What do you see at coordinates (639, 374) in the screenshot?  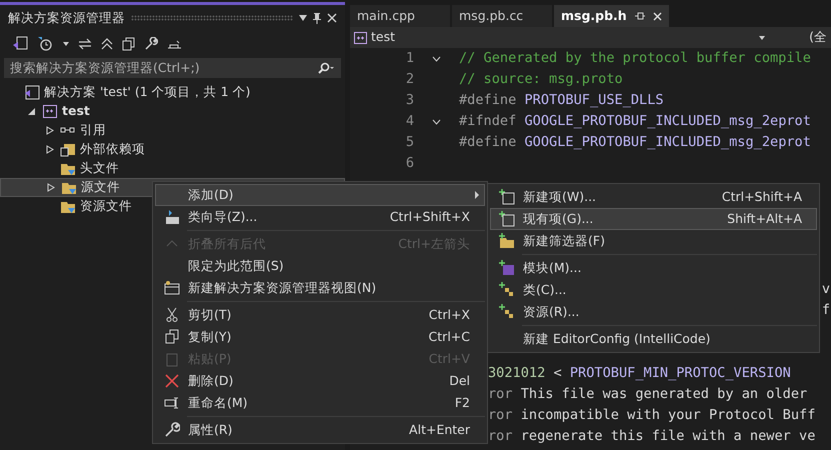 I see `code-line: 3021012 < PROTOBUF_MIN_PROTOC_VERSION` at bounding box center [639, 374].